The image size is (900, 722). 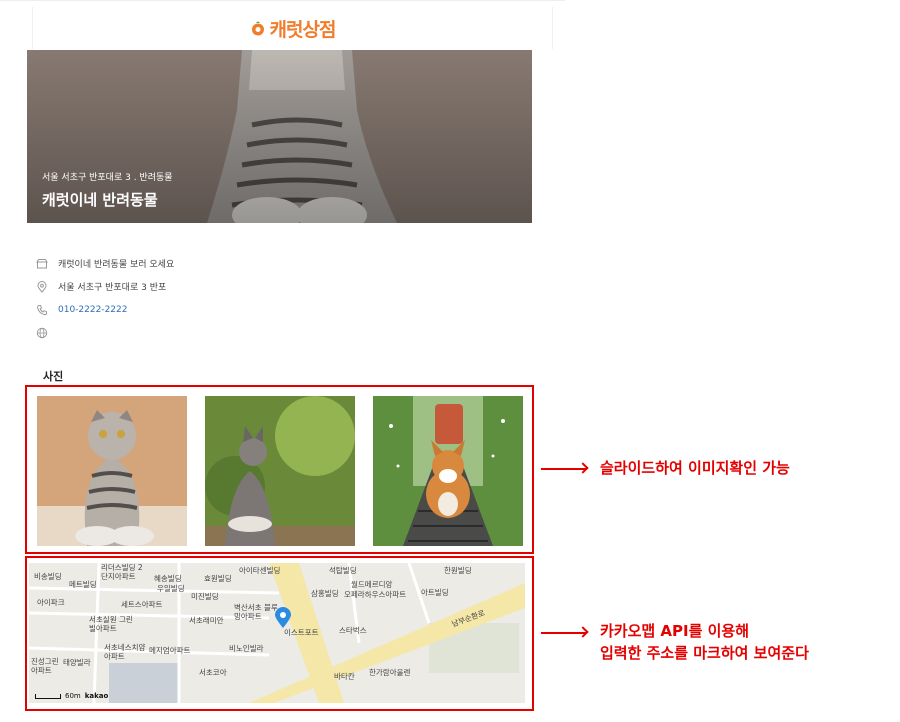 I want to click on map-label: 효원빌딩, so click(x=218, y=578).